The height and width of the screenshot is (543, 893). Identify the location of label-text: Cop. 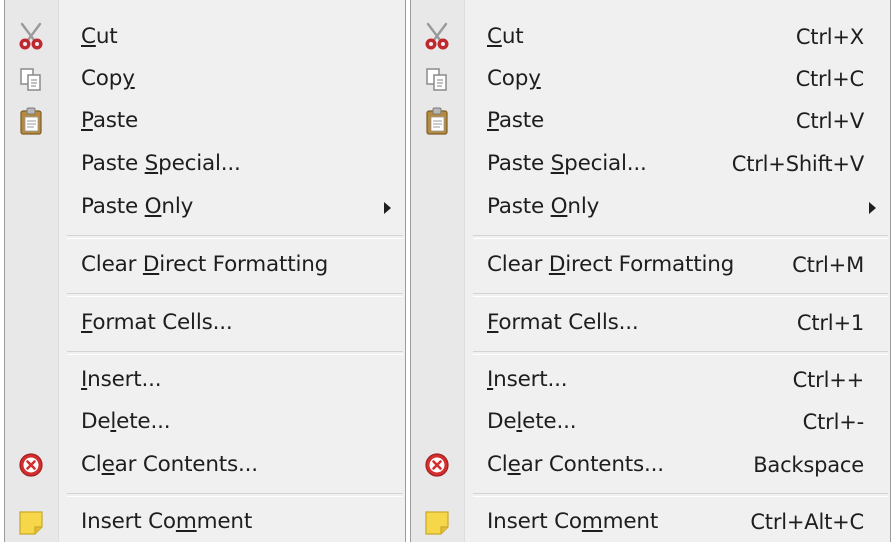
(102, 78).